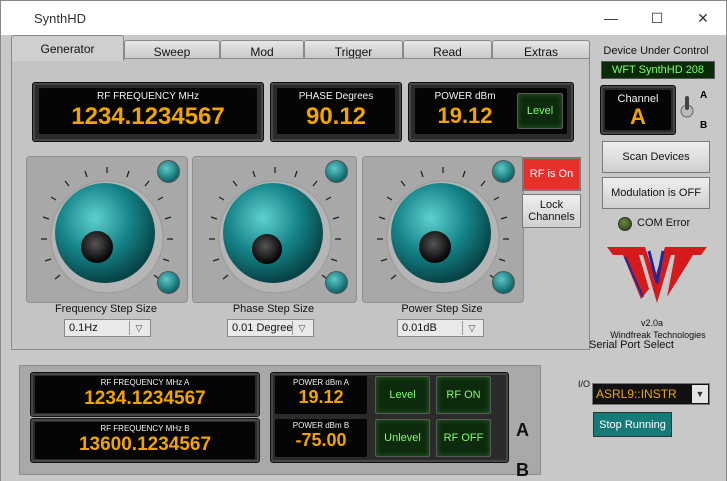 Image resolution: width=727 pixels, height=481 pixels. What do you see at coordinates (168, 171) in the screenshot?
I see `freq-coarse-button` at bounding box center [168, 171].